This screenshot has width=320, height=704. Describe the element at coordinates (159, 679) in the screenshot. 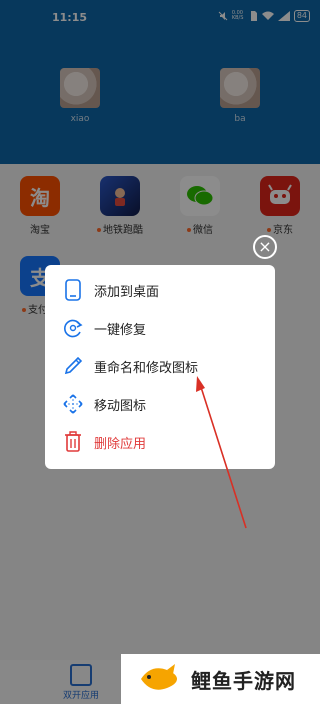

I see `fish-icon` at that location.